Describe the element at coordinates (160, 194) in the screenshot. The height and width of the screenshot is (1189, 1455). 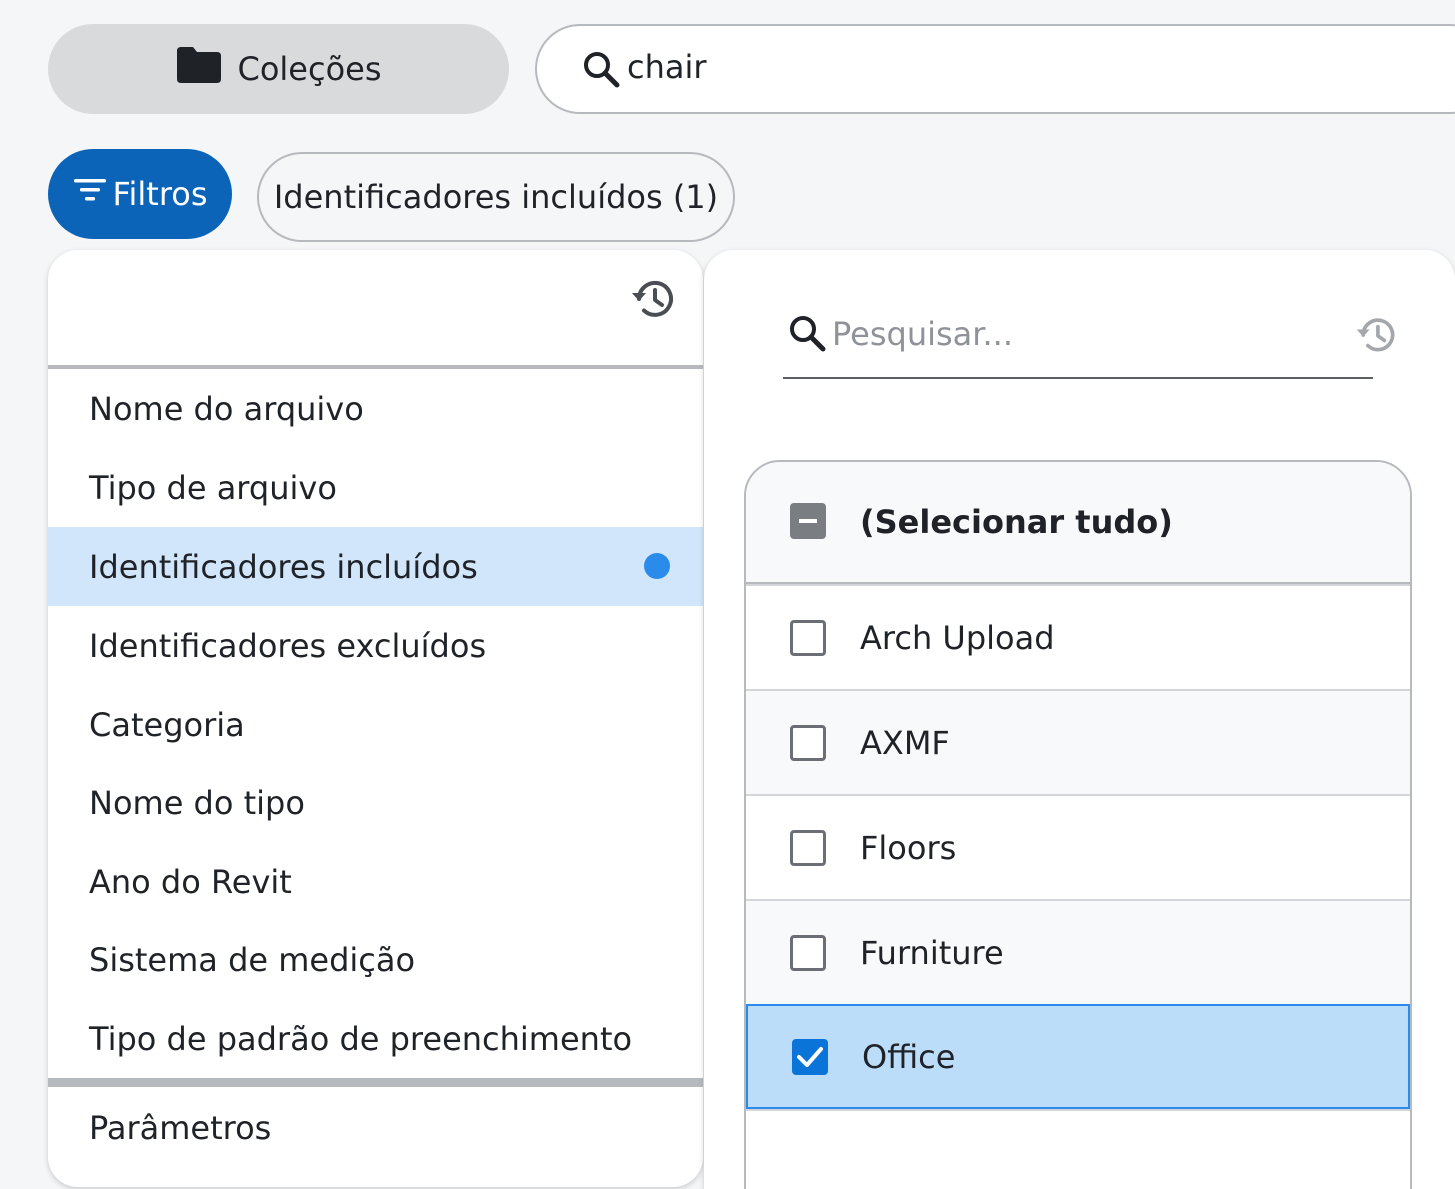
I see `filters-label: Filtros` at that location.